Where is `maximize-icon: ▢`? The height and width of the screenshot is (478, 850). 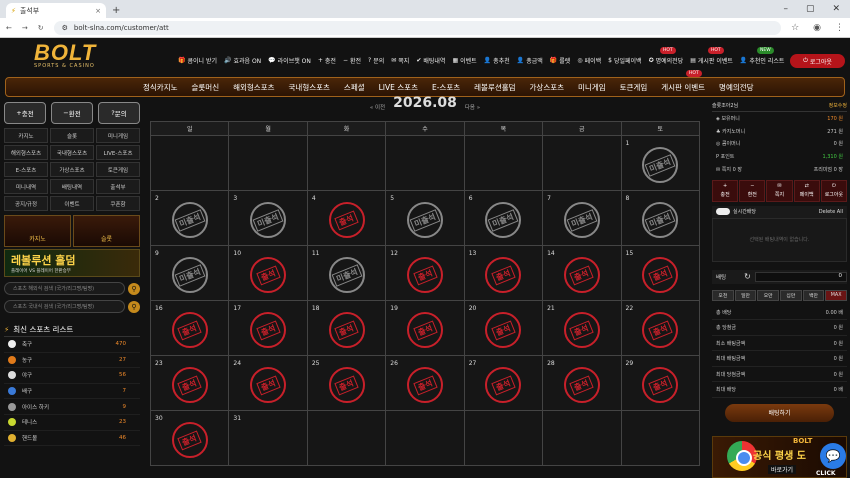
maximize-icon: ▢ is located at coordinates (810, 9).